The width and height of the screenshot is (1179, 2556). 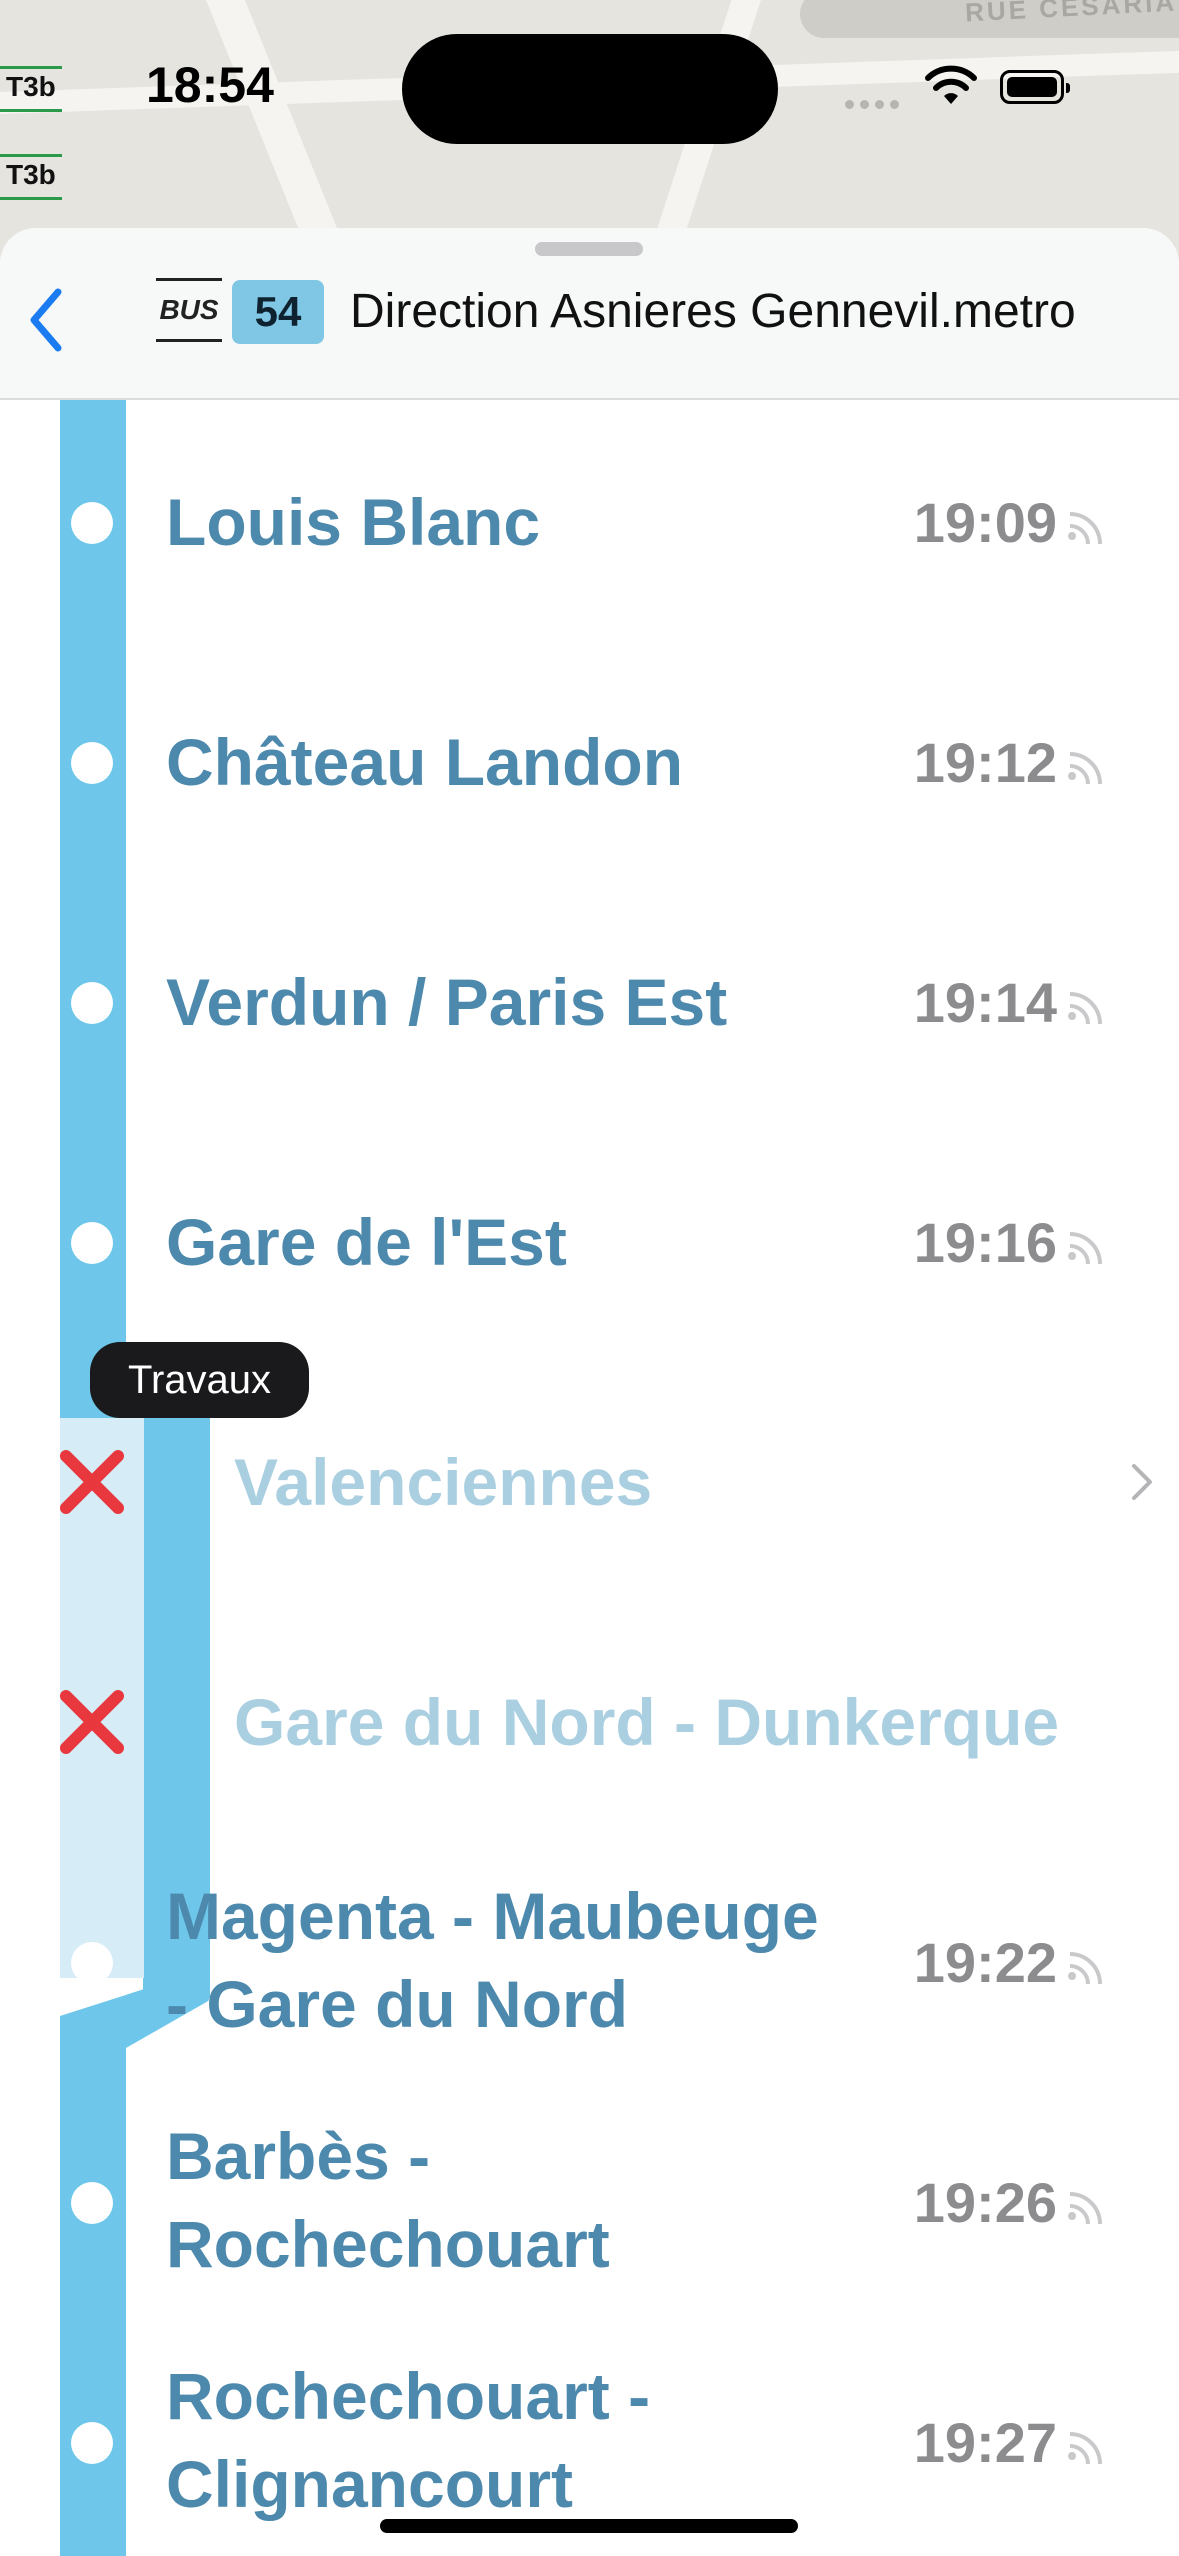 What do you see at coordinates (590, 89) in the screenshot?
I see `dynamic-island` at bounding box center [590, 89].